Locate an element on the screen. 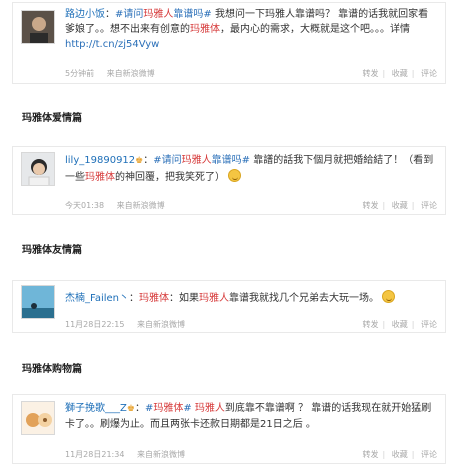  post-meta: 11月28日22:15 来自新浪微博 转发 | 收藏 | 评论 is located at coordinates (251, 325).